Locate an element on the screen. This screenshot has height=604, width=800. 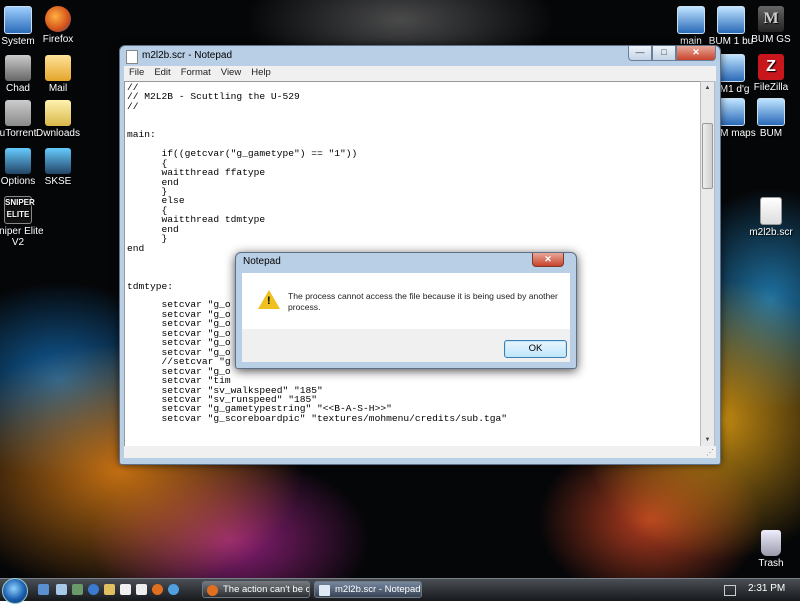
quicklaunch-folder-icon is located at coordinates (109, 589).